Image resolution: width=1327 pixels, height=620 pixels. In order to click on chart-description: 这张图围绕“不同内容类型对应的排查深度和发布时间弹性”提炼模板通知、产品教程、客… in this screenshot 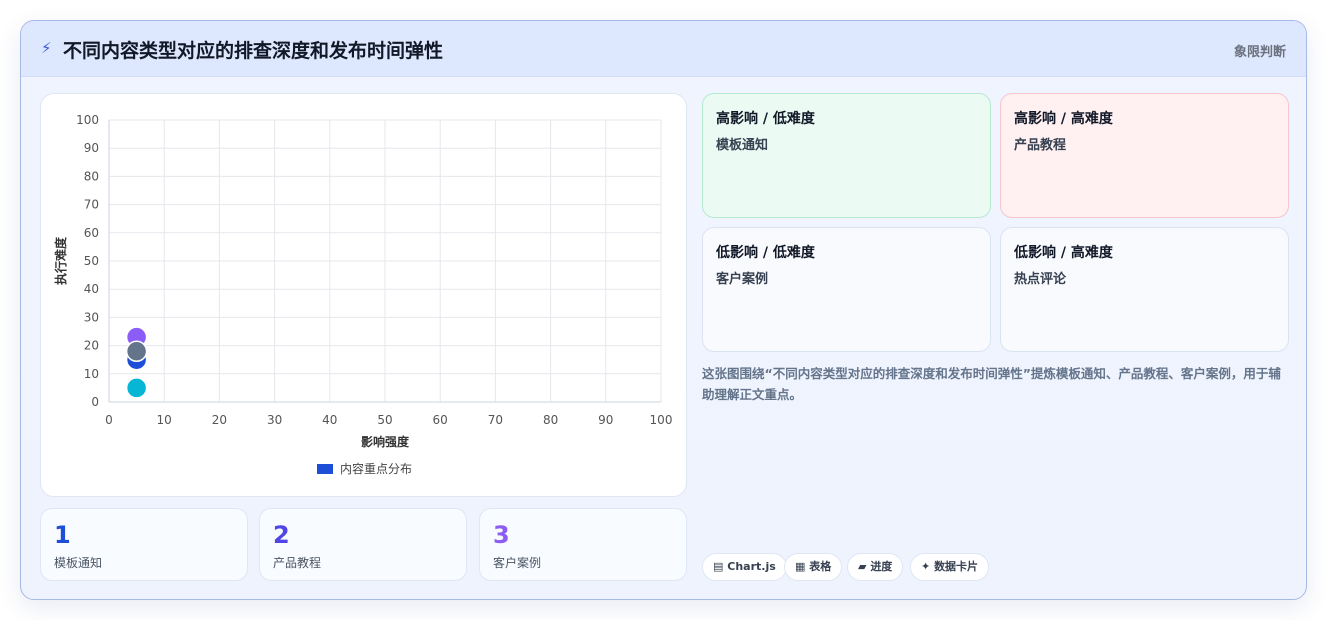, I will do `click(991, 384)`.